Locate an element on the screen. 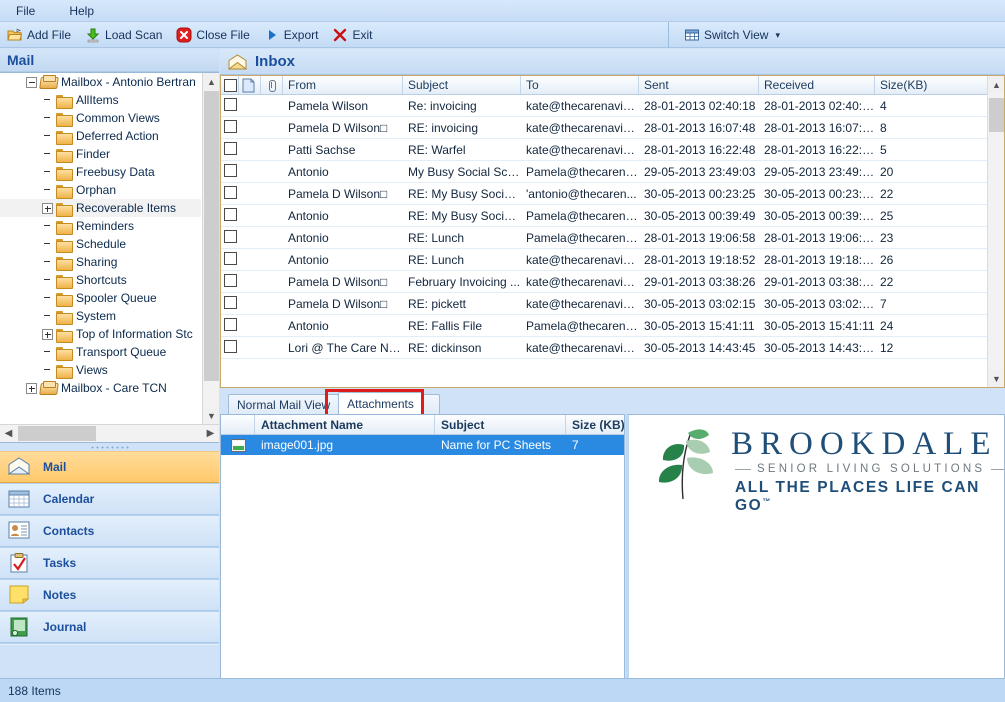 The width and height of the screenshot is (1005, 702). load-scan-button: Load Scan is located at coordinates (123, 35).